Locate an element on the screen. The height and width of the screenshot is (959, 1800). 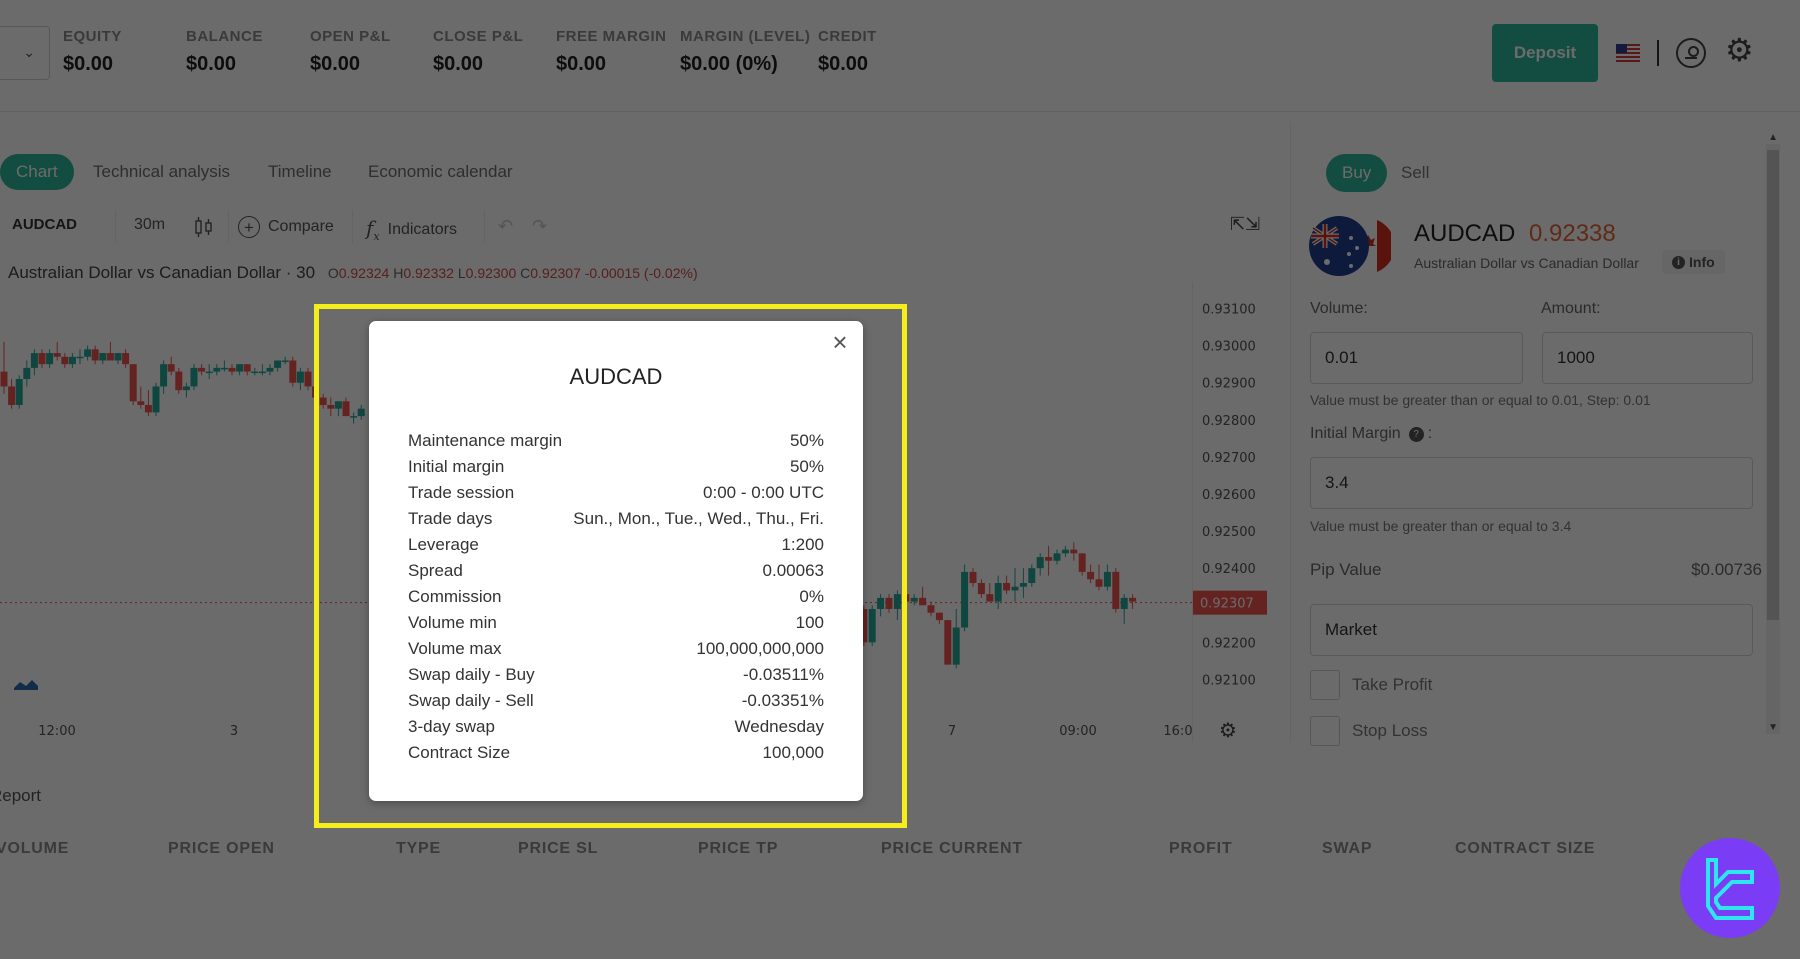
spec-label: Leverage is located at coordinates (443, 544).